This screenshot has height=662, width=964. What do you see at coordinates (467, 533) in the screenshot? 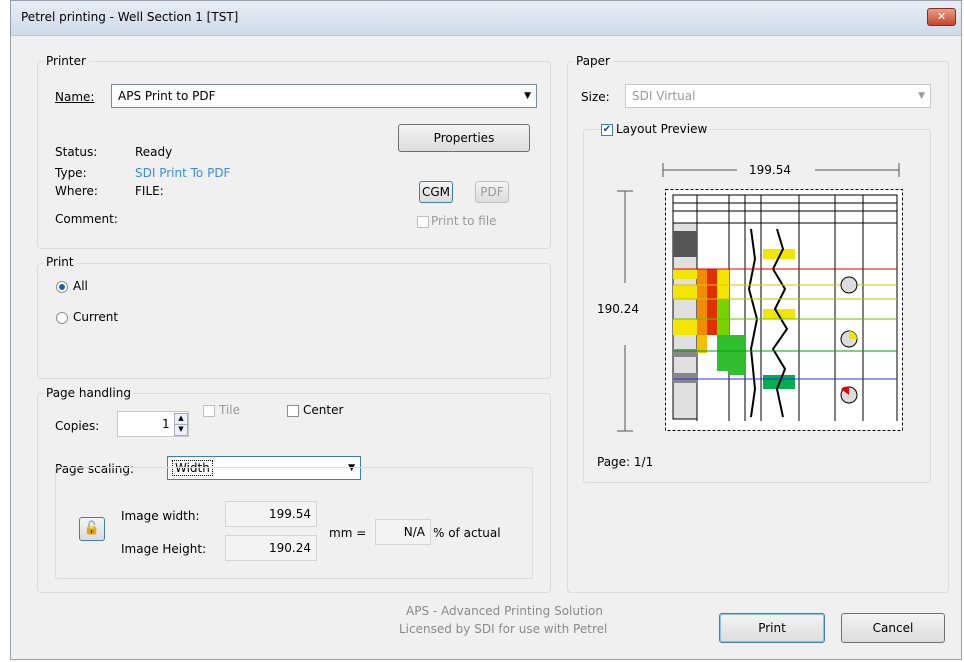
I see `percent-label: % of actual` at bounding box center [467, 533].